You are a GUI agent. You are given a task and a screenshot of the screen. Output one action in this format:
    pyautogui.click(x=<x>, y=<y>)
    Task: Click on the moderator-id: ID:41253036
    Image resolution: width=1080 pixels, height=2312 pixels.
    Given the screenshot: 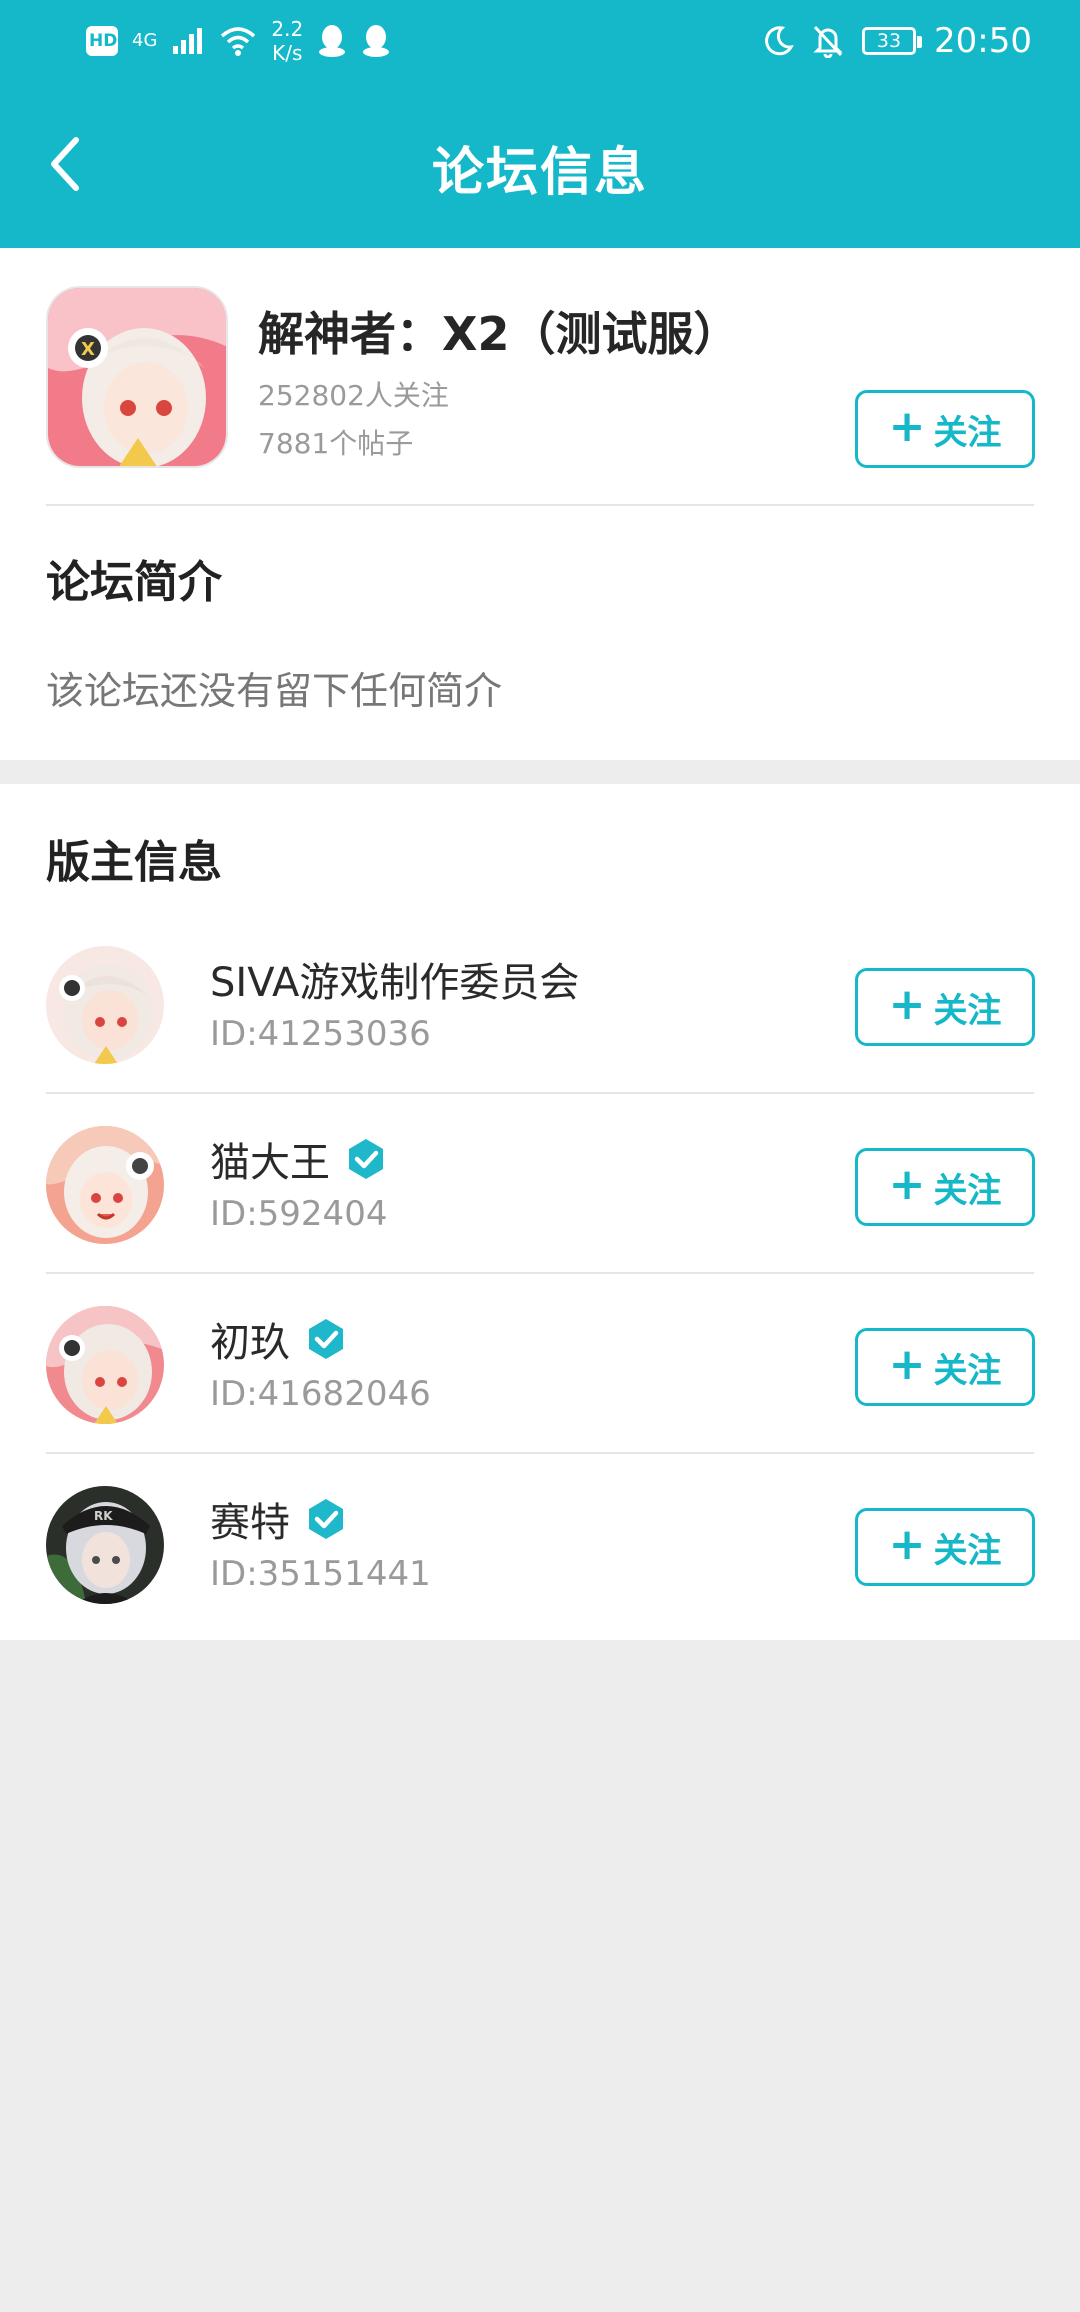 What is the action you would take?
    pyautogui.click(x=320, y=1034)
    